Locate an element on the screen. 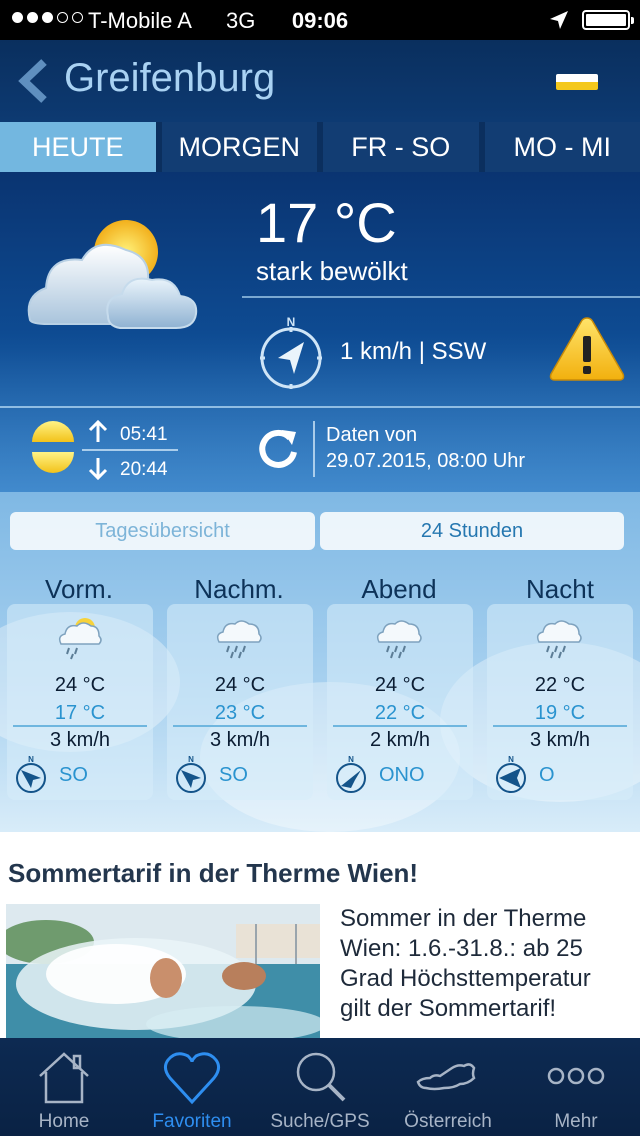  arrow-down-icon is located at coordinates (98, 469).